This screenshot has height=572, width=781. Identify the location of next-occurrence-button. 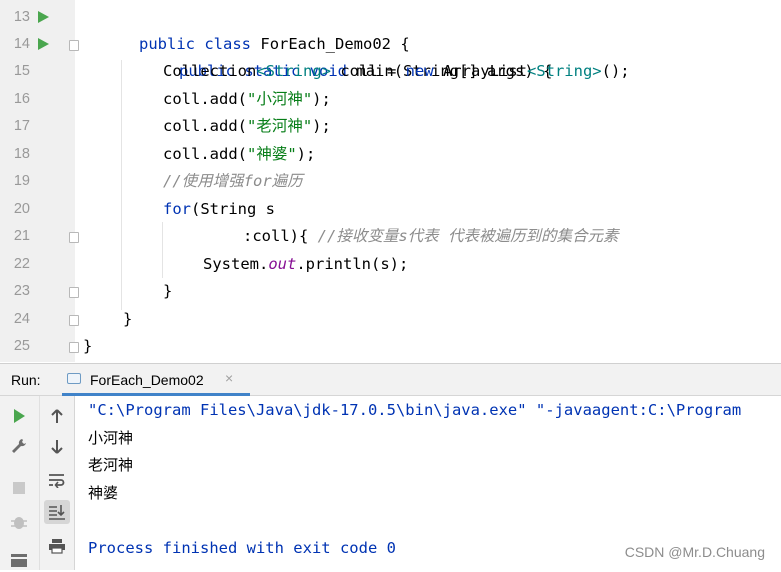
(57, 447).